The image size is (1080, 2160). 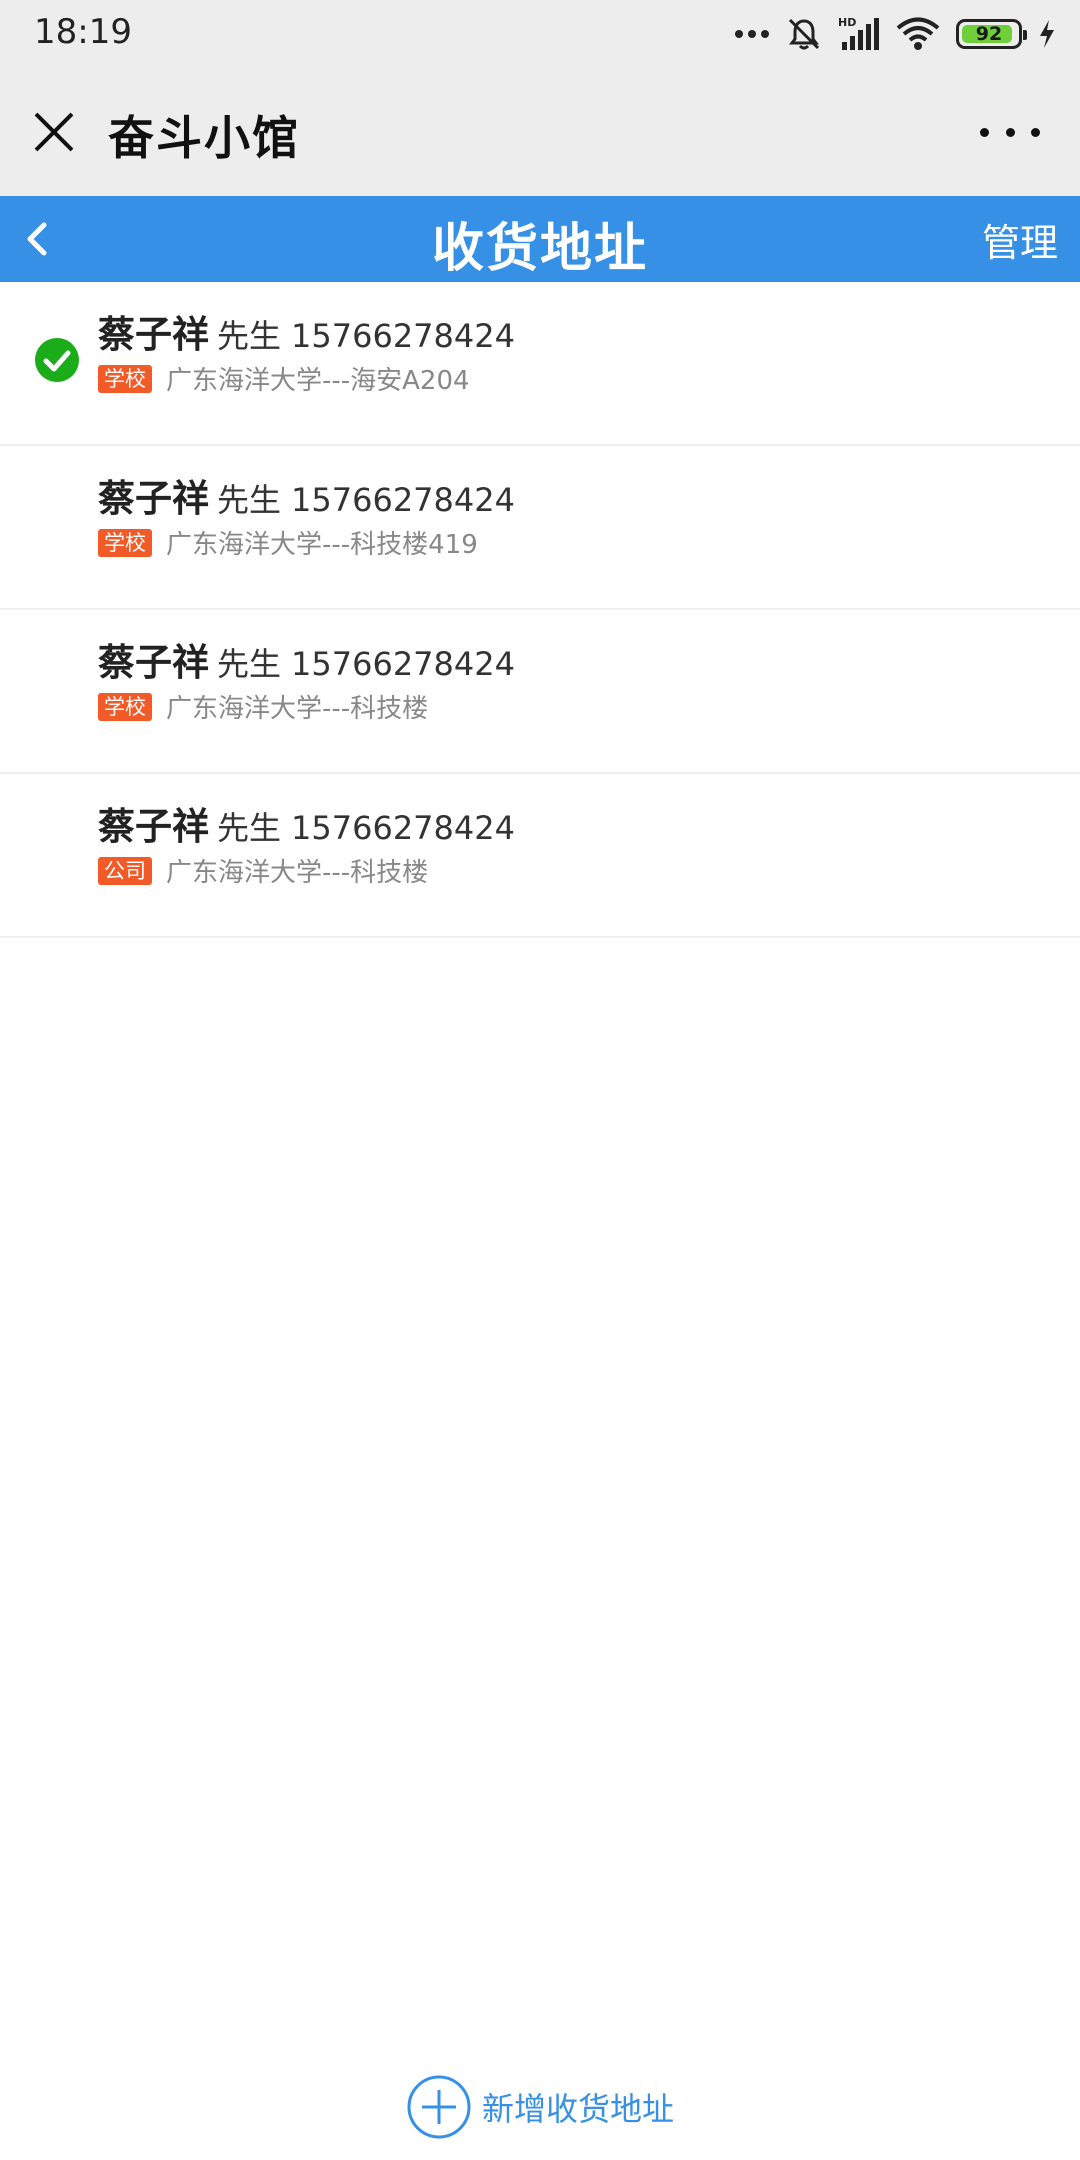 What do you see at coordinates (54, 132) in the screenshot?
I see `close-icon` at bounding box center [54, 132].